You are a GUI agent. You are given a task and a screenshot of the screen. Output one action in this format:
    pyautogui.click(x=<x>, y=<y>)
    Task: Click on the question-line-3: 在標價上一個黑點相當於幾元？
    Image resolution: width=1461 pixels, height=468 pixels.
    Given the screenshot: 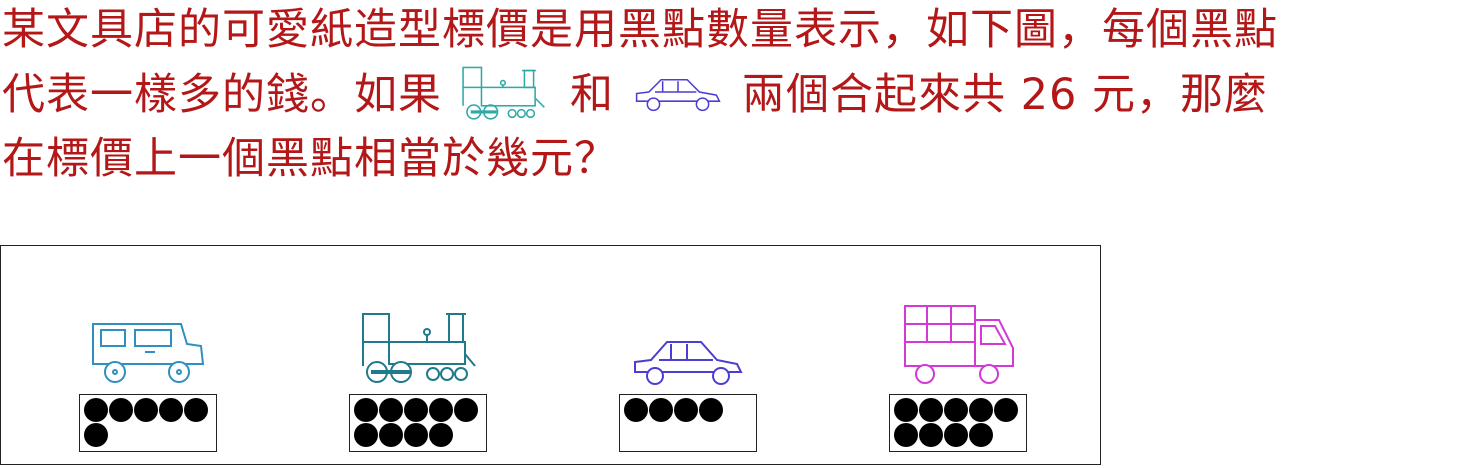 What is the action you would take?
    pyautogui.click(x=310, y=159)
    